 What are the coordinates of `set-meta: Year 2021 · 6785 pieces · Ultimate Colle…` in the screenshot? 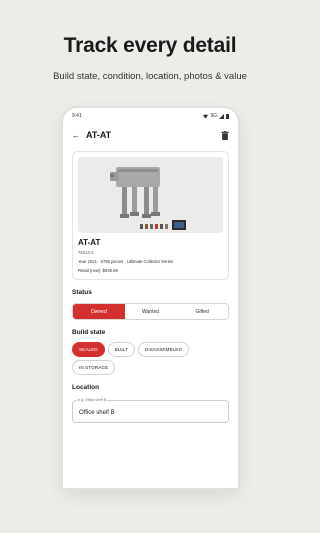 It's located at (126, 261).